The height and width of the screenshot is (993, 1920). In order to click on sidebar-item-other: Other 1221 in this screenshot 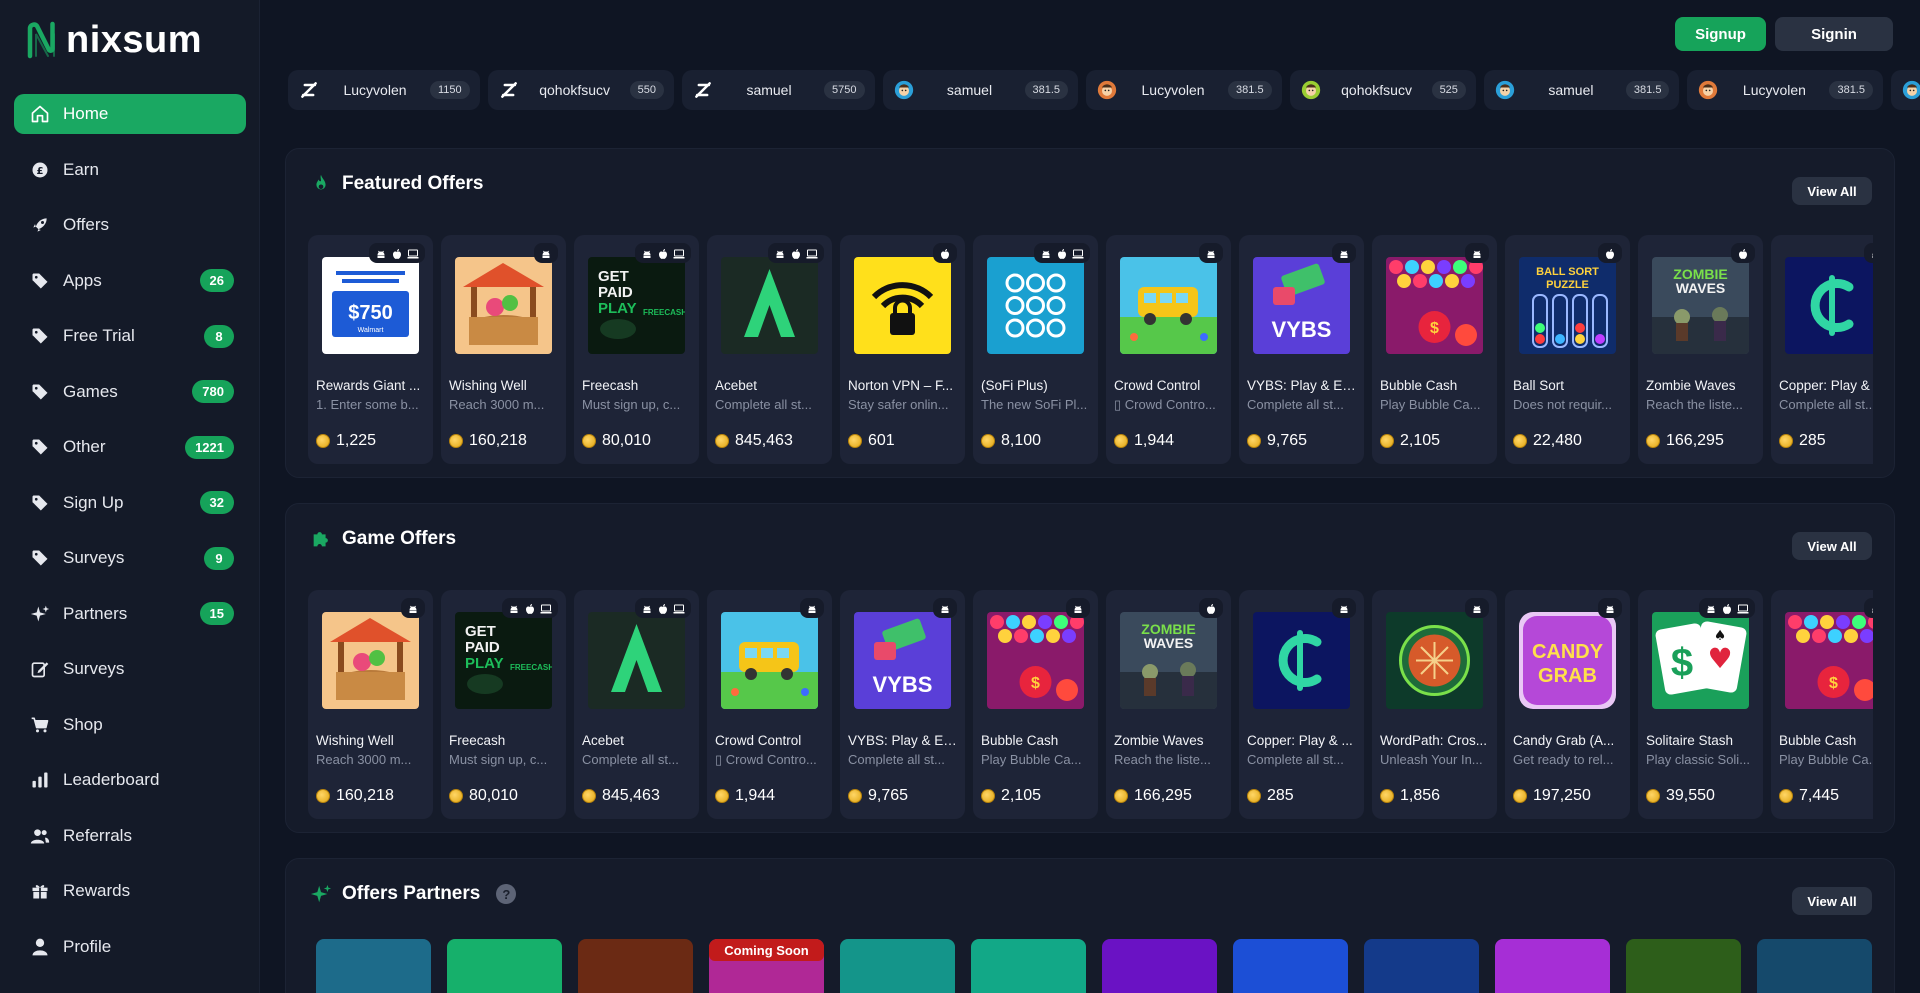, I will do `click(130, 447)`.